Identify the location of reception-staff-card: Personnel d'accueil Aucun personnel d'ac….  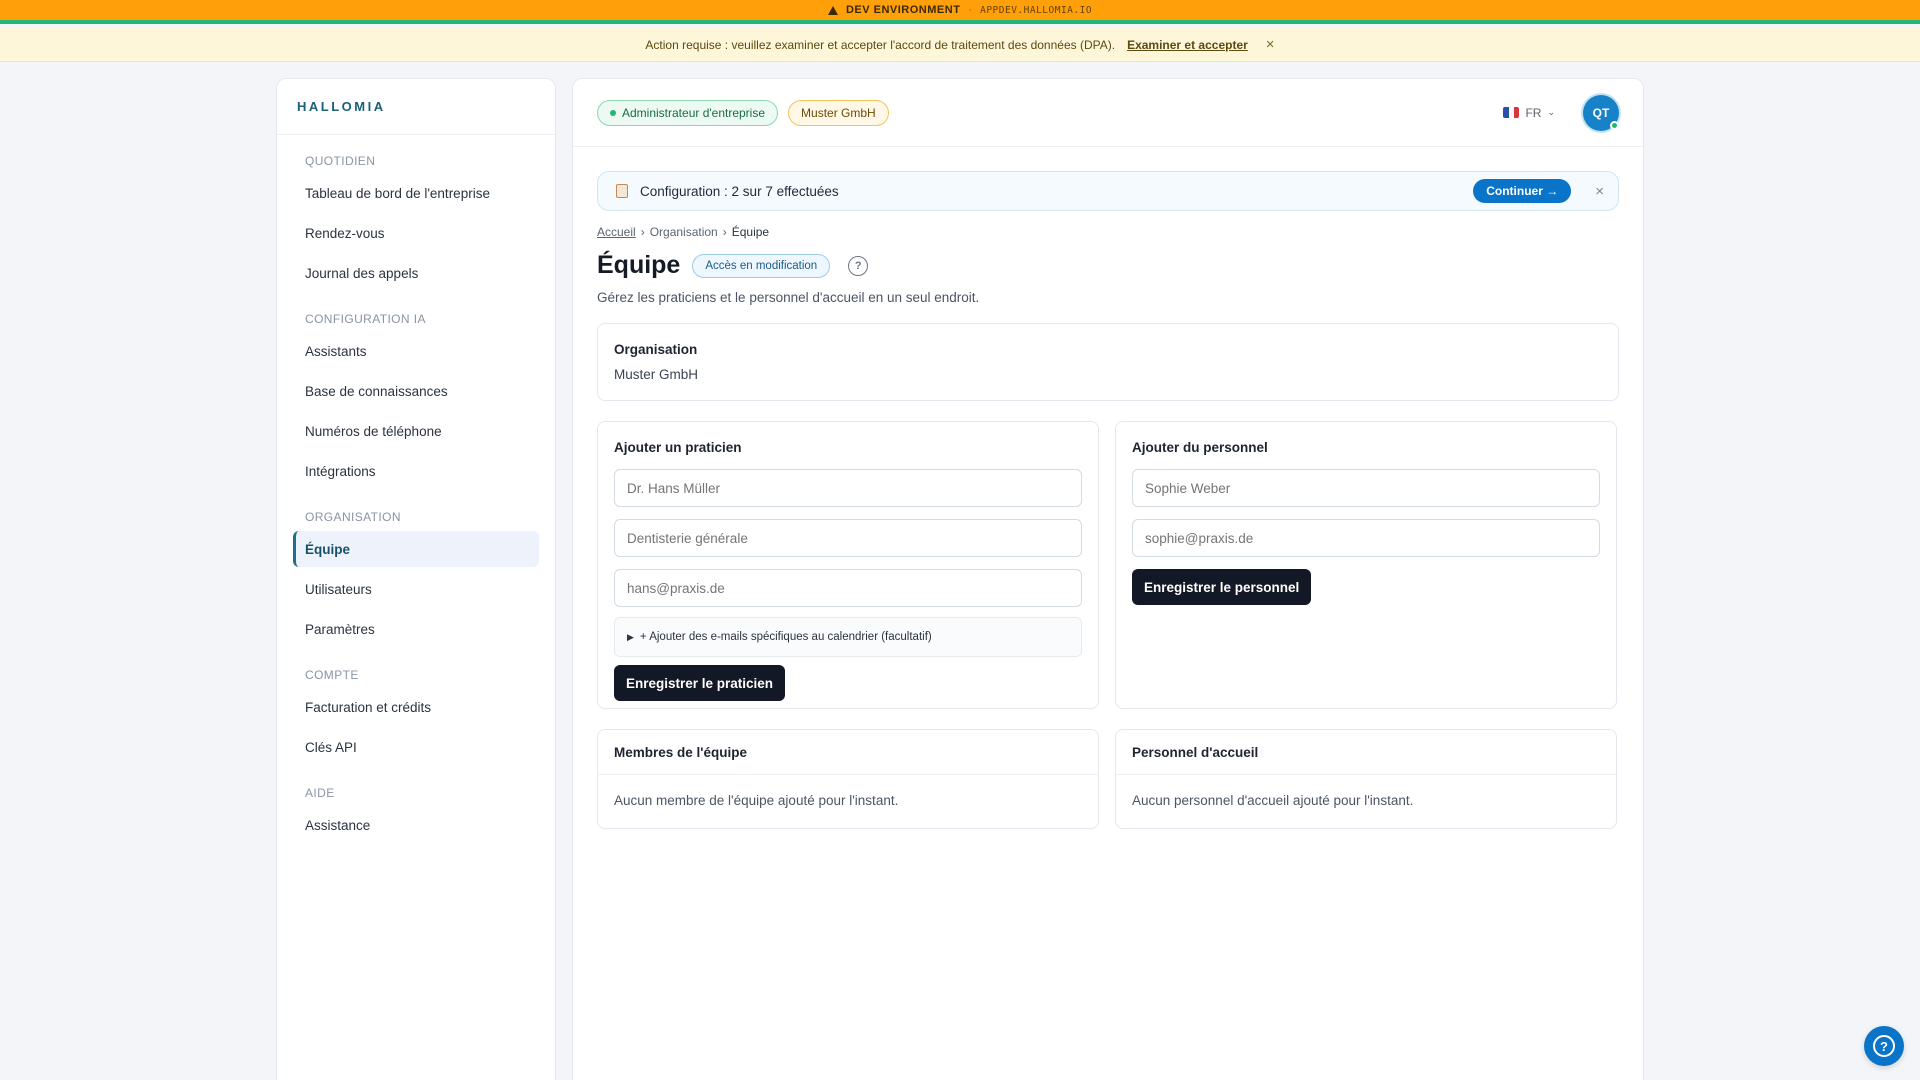
(1366, 779).